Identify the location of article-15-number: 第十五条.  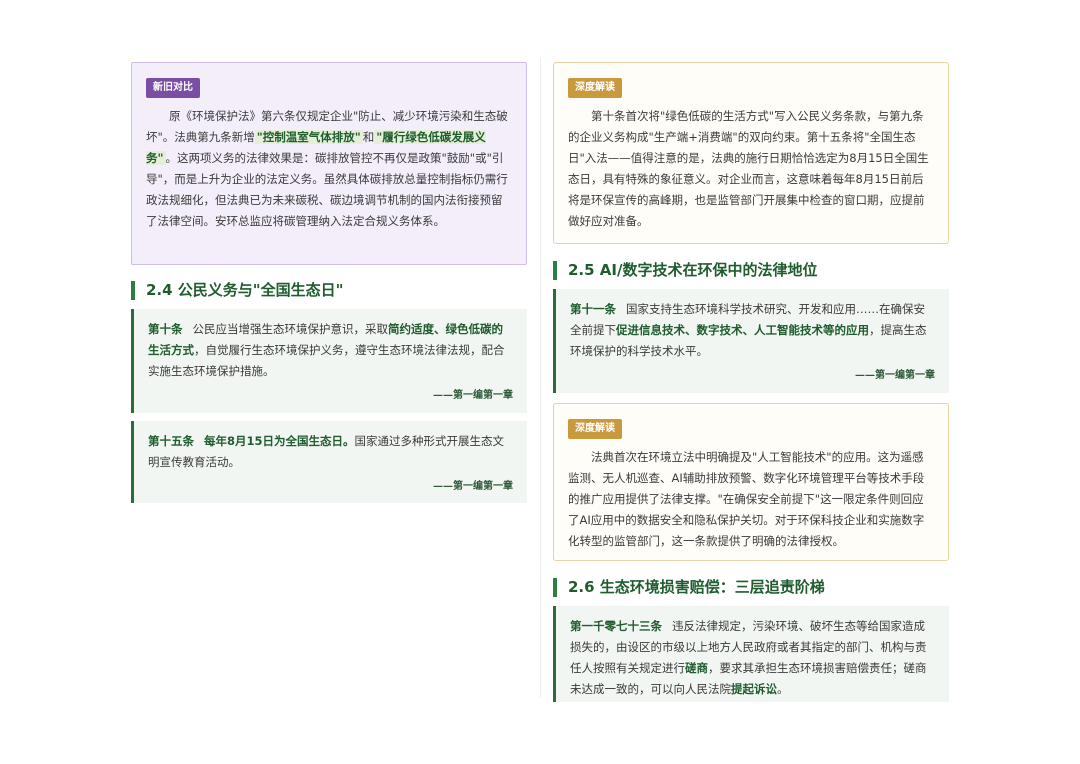
(171, 441).